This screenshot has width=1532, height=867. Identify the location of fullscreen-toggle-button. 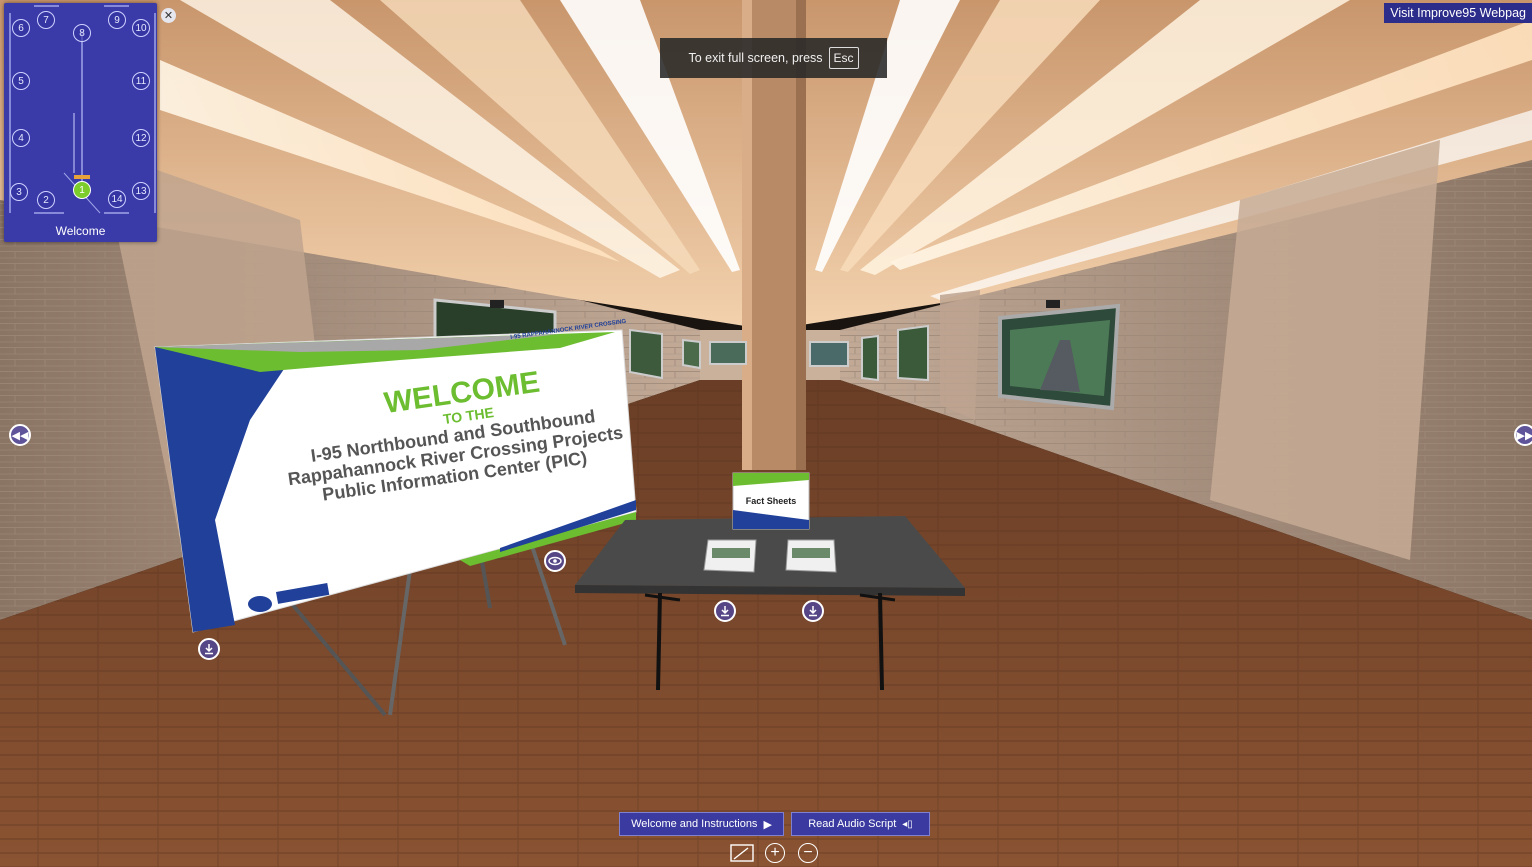
(742, 853).